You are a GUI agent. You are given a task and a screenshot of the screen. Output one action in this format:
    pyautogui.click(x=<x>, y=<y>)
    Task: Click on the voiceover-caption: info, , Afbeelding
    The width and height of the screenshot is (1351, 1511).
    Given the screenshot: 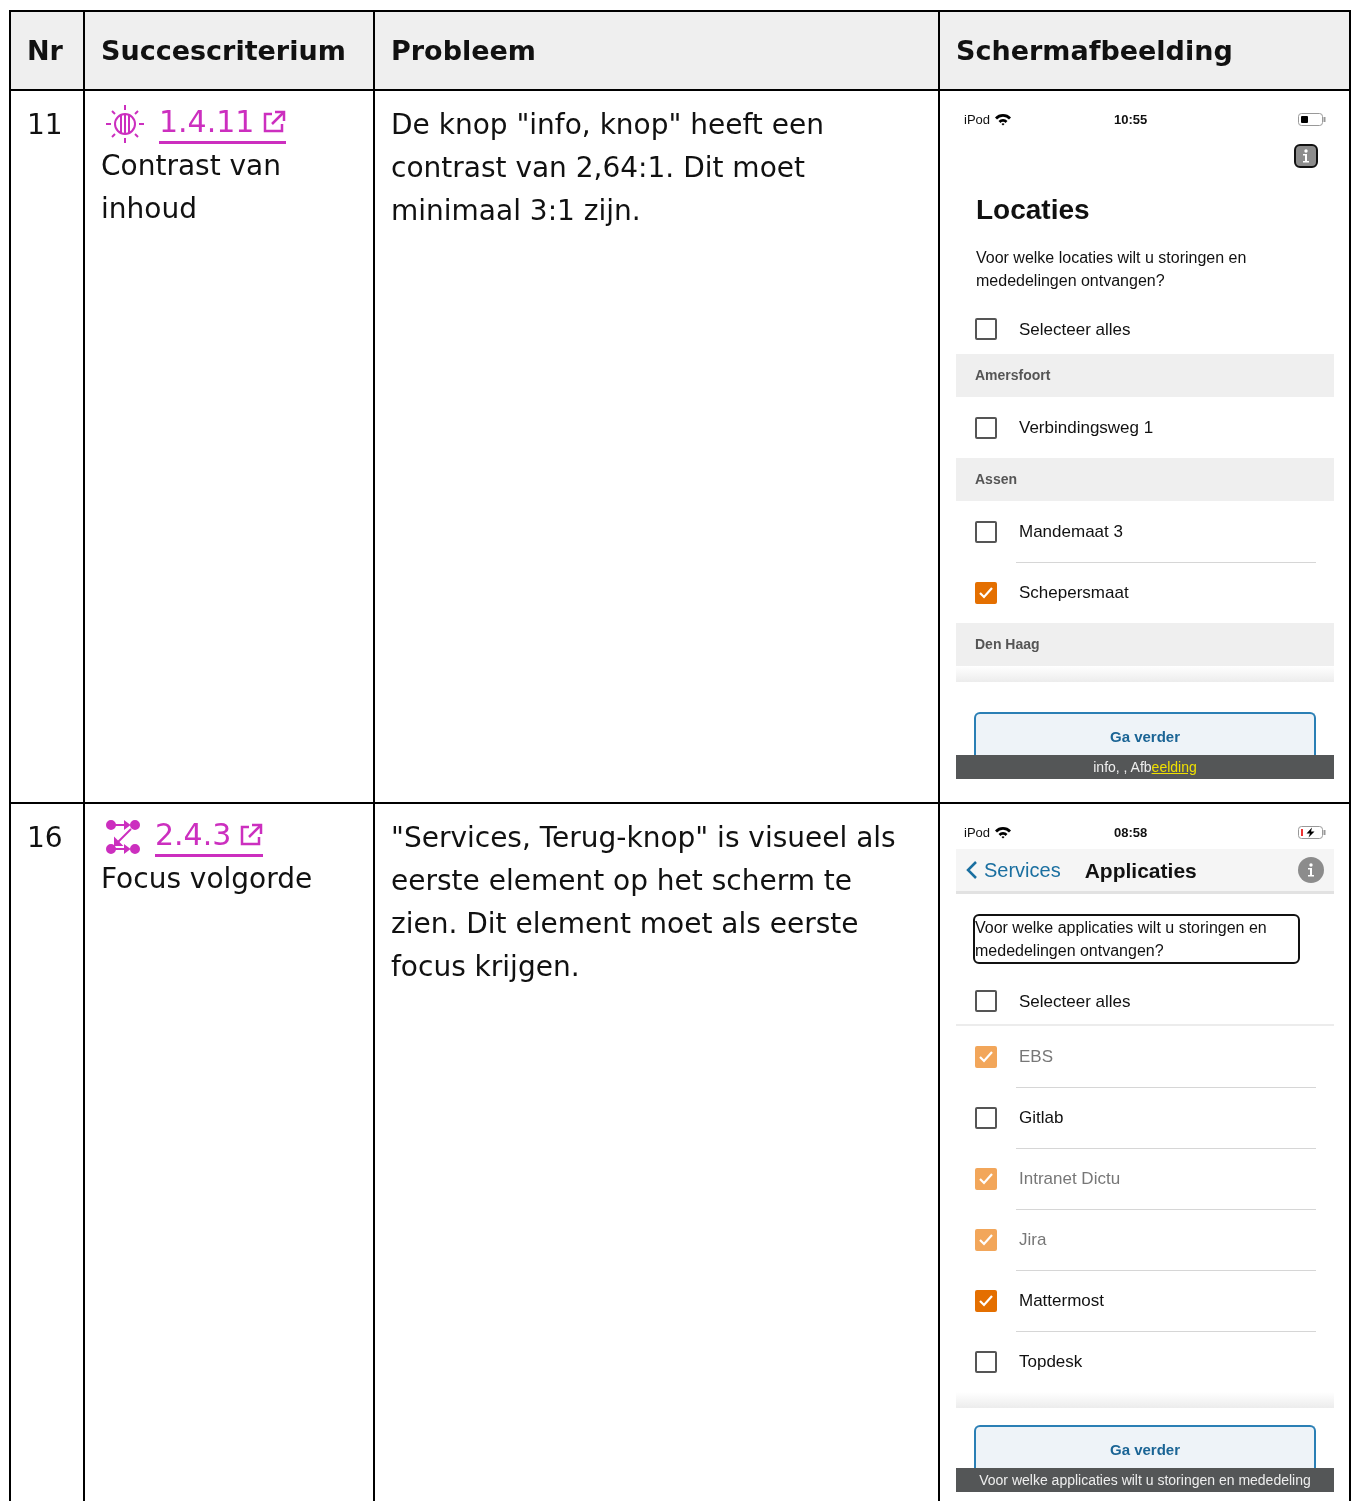 What is the action you would take?
    pyautogui.click(x=1145, y=767)
    